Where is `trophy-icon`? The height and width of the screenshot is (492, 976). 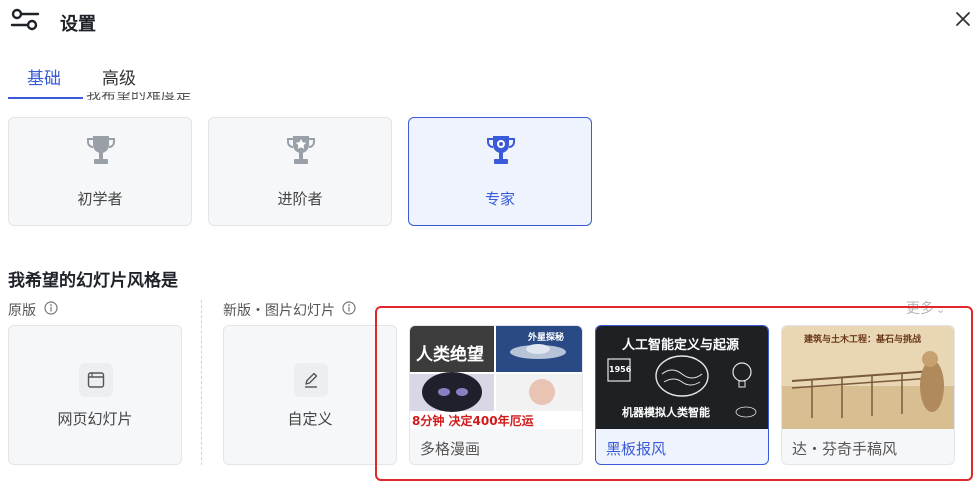
trophy-icon is located at coordinates (101, 150).